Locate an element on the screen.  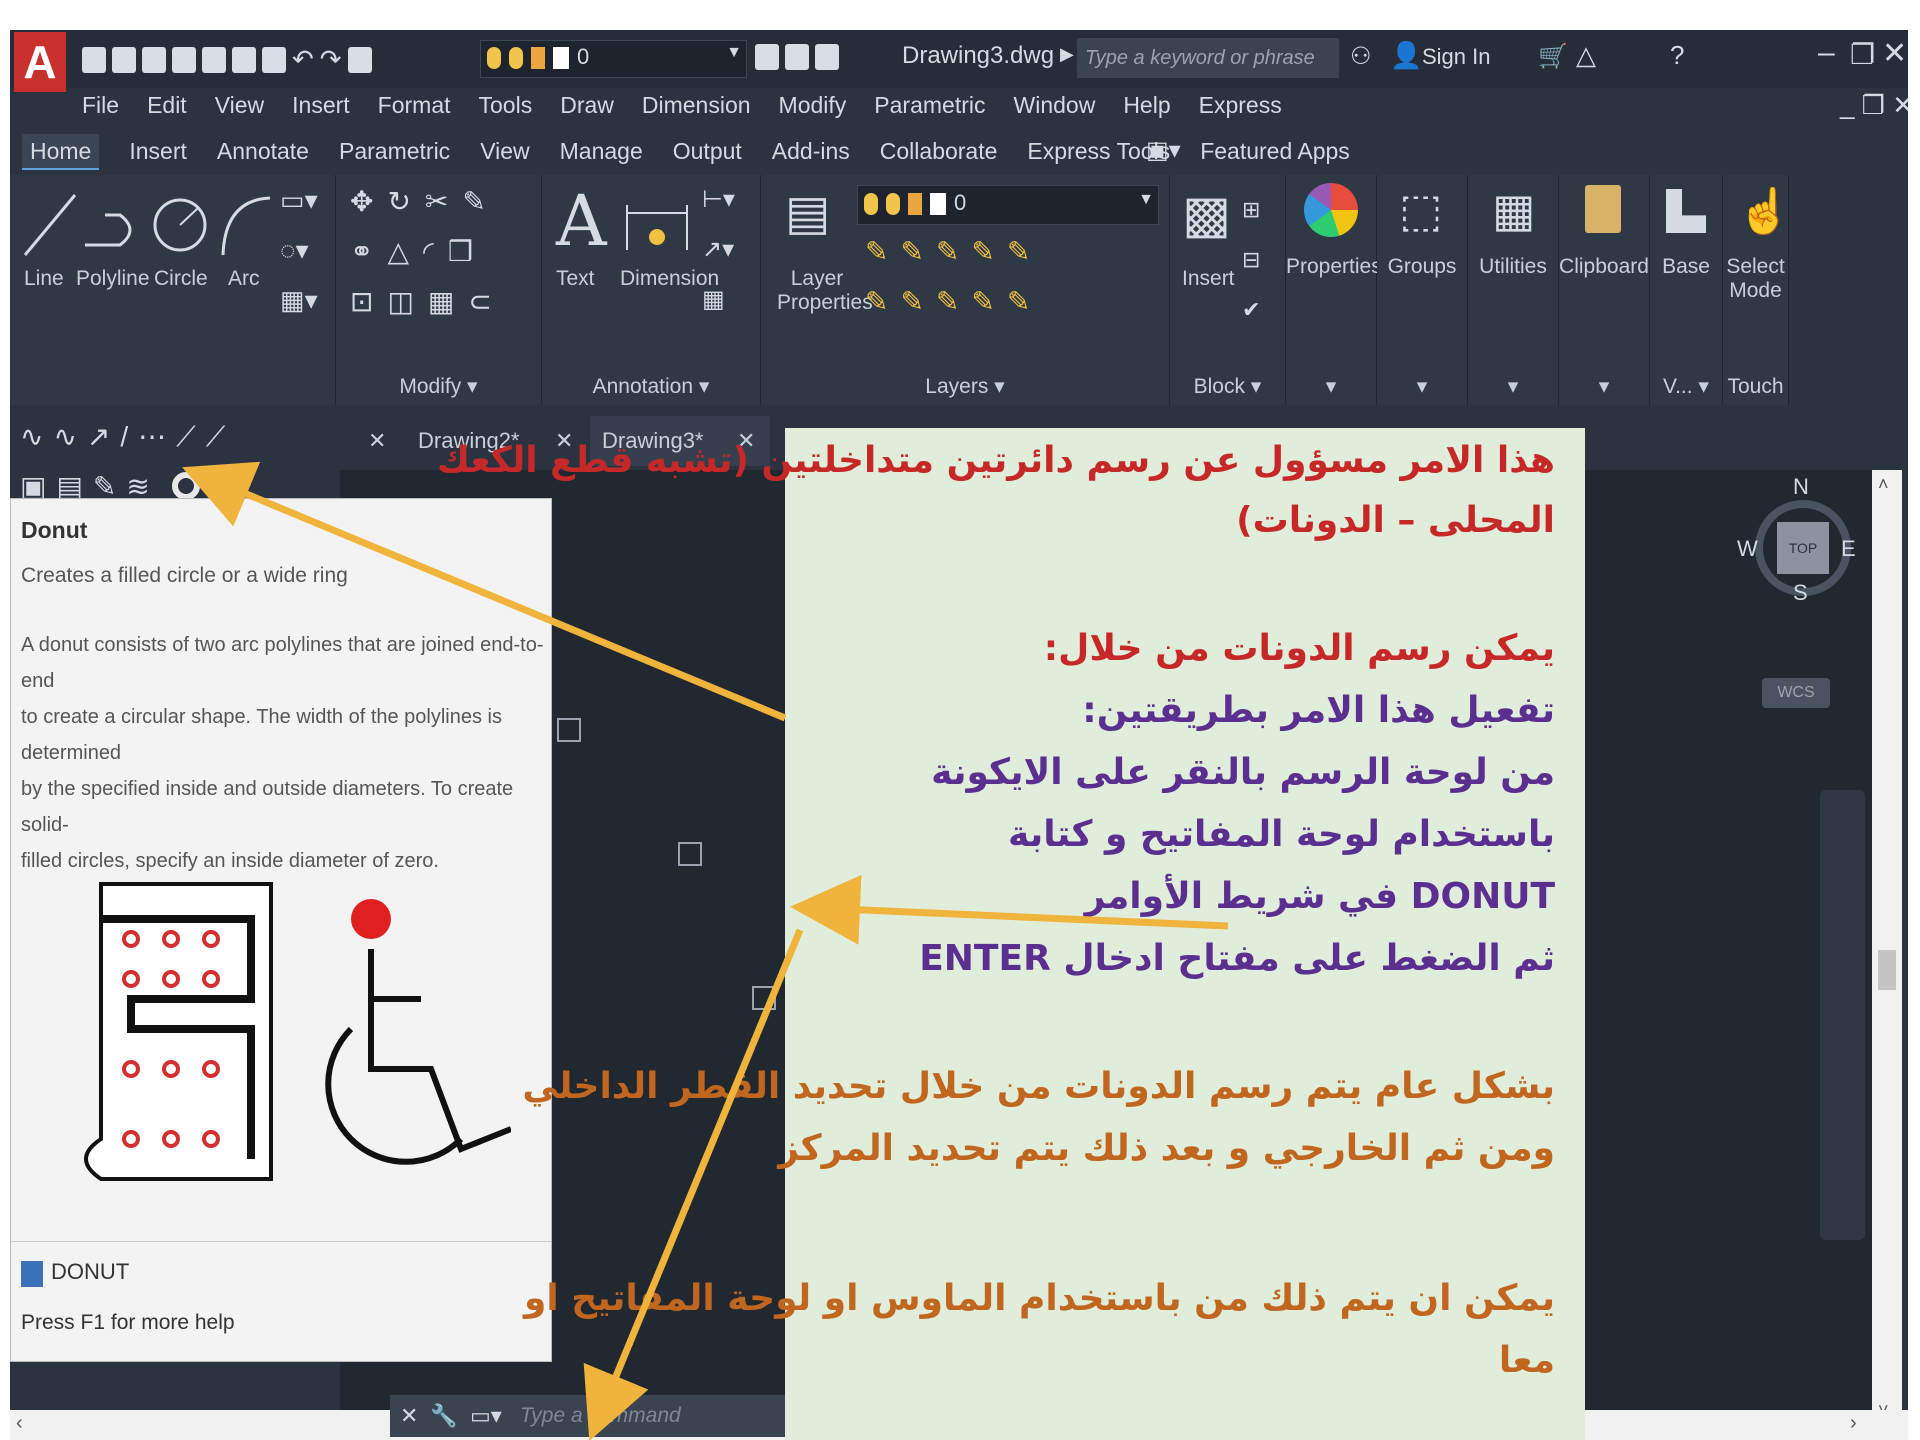
arrow-to-command-line is located at coordinates (693, 1184).